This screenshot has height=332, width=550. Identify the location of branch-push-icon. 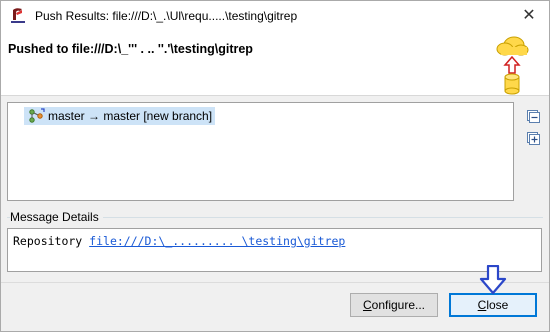
(37, 115).